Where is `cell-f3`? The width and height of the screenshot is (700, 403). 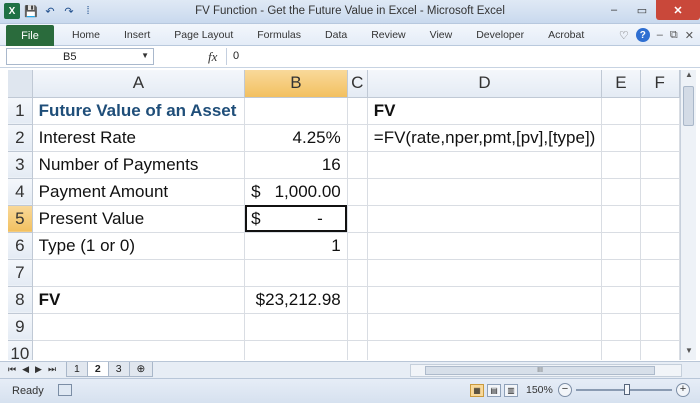 cell-f3 is located at coordinates (660, 165).